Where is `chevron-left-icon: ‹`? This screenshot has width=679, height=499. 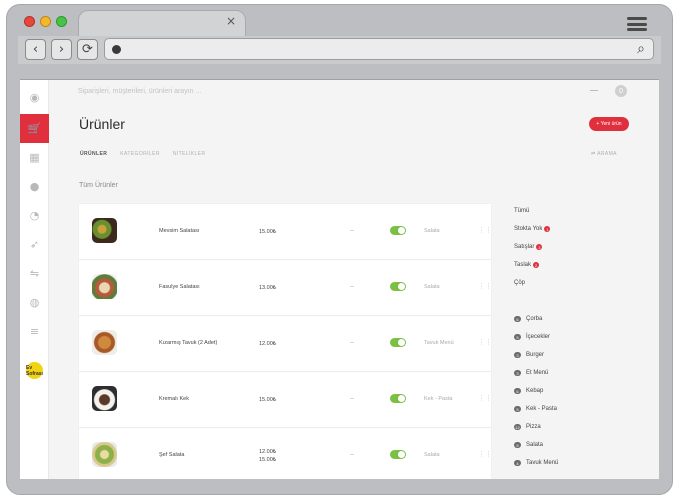
chevron-left-icon: ‹ is located at coordinates (35, 49).